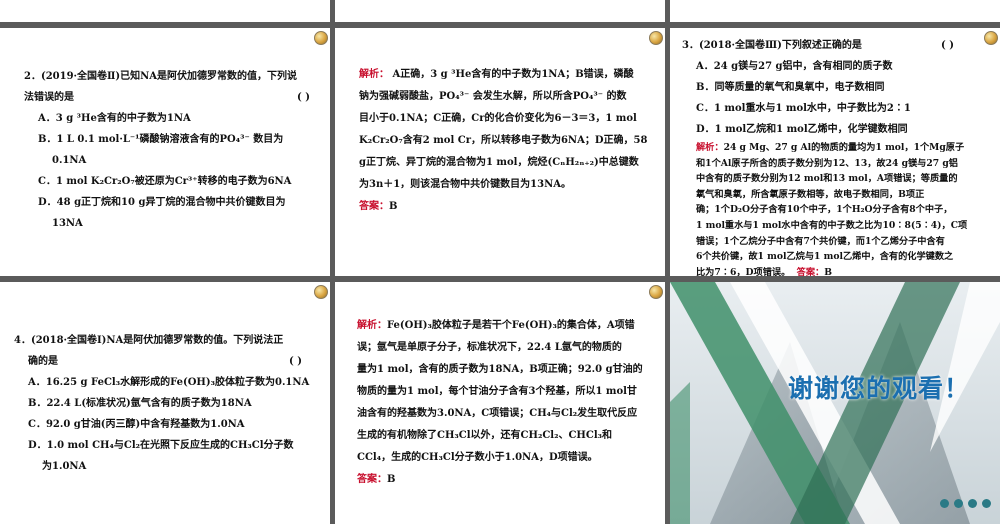  Describe the element at coordinates (832, 225) in the screenshot. I see `analysis-text: 1 mol重水与1 mol水中含有的中子数之比为10∶8(5∶4)，C项` at that location.